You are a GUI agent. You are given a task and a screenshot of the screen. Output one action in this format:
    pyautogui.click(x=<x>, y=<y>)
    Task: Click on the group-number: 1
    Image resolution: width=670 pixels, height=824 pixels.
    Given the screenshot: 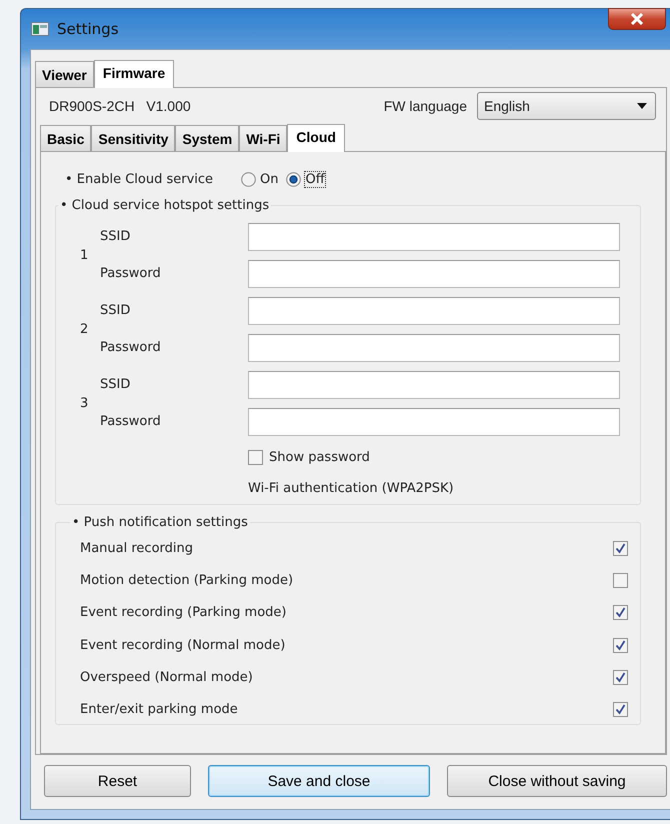 What is the action you would take?
    pyautogui.click(x=84, y=255)
    